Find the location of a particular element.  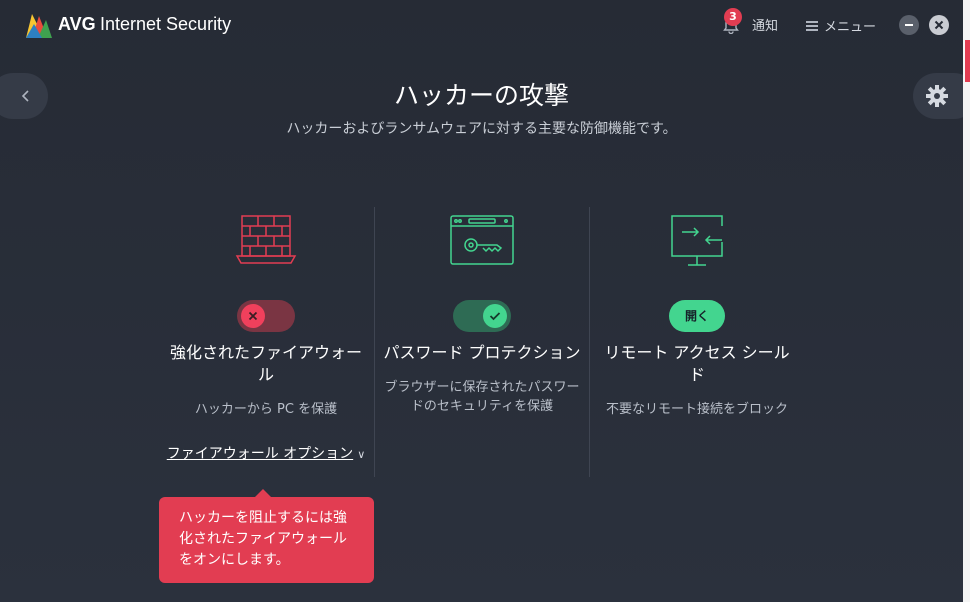

open-button: 開く is located at coordinates (697, 316).